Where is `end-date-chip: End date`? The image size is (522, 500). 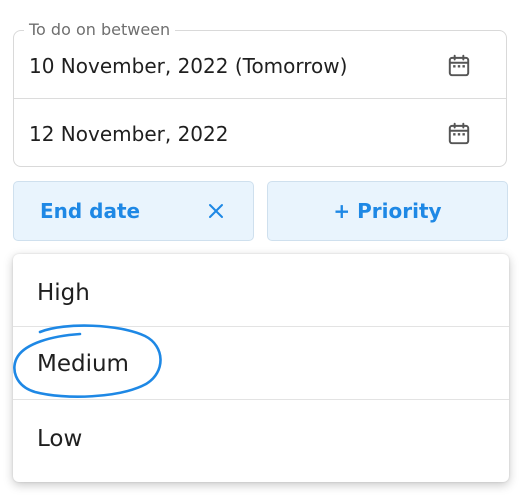 end-date-chip: End date is located at coordinates (133, 211).